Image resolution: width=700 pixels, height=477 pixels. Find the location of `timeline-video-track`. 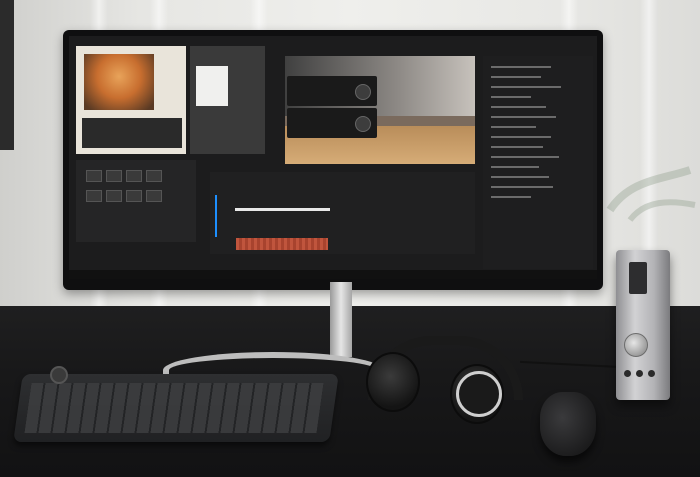

timeline-video-track is located at coordinates (282, 209).